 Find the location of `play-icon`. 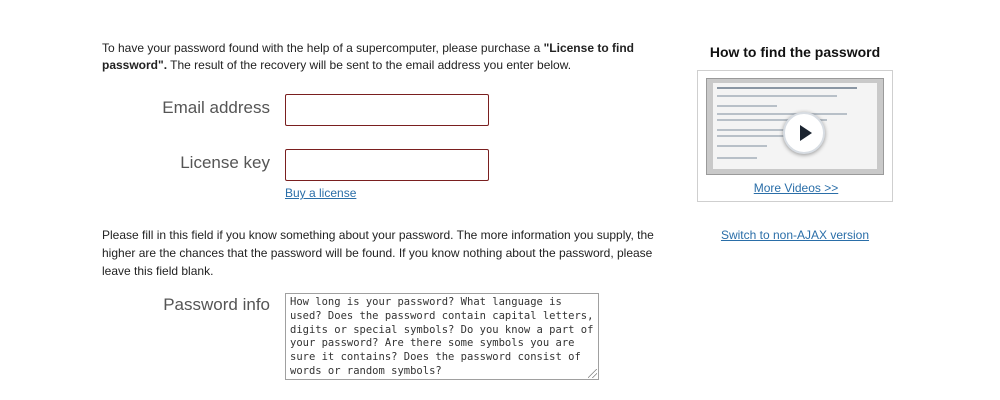

play-icon is located at coordinates (804, 133).